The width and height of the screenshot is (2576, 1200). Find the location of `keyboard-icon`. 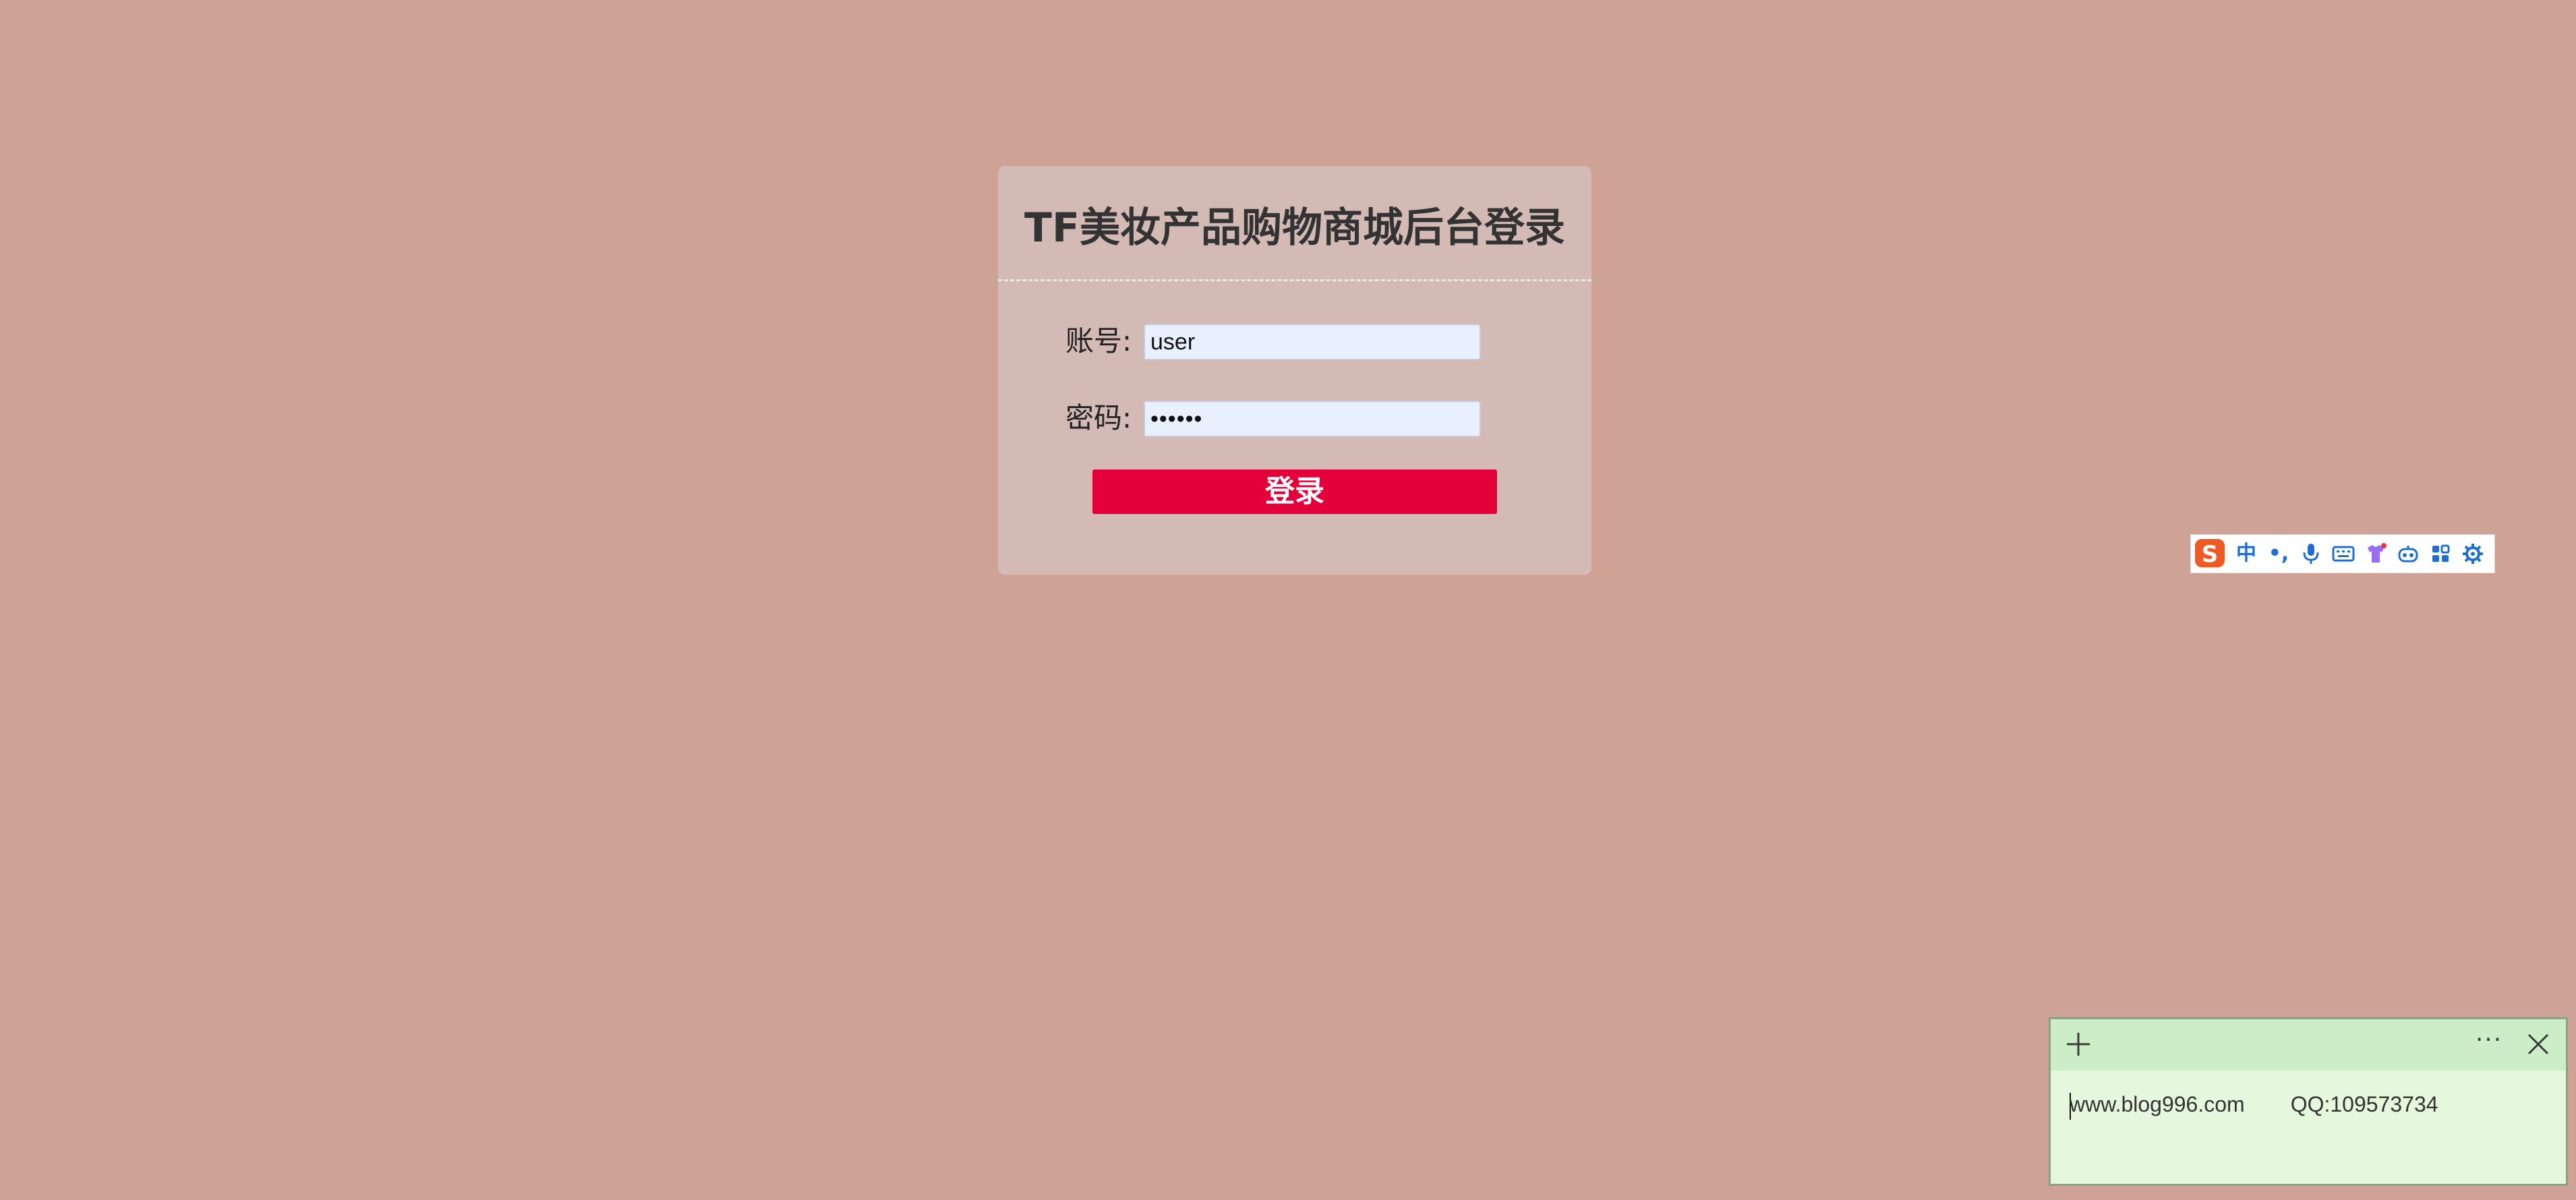

keyboard-icon is located at coordinates (2343, 554).